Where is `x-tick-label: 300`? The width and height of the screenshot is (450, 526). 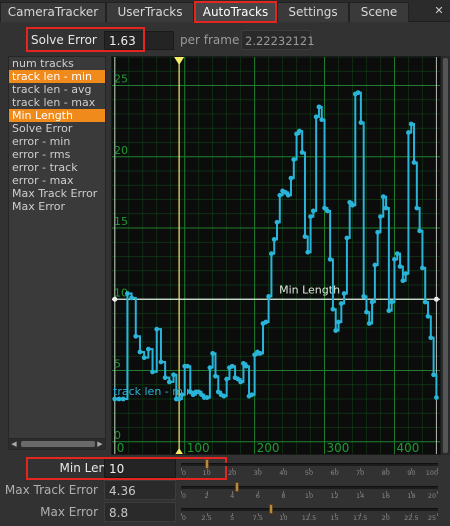 x-tick-label: 300 is located at coordinates (338, 448).